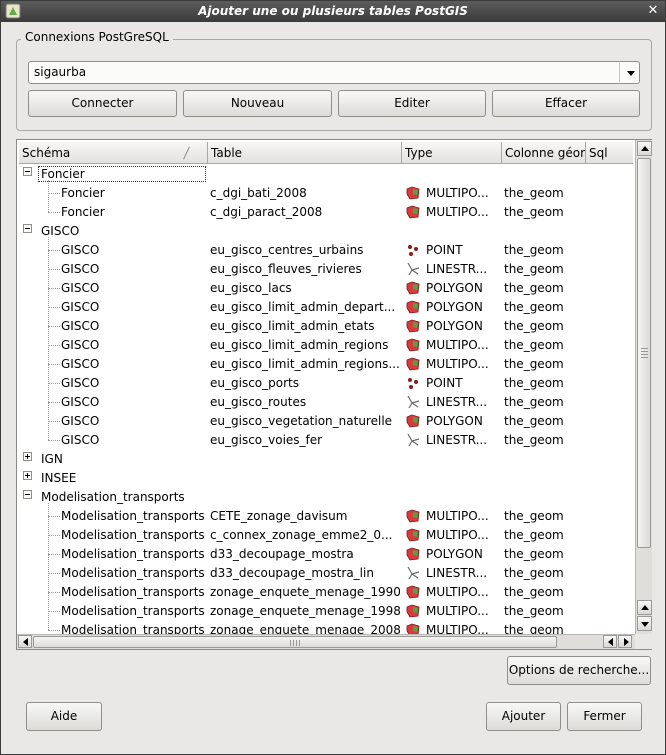 Image resolution: width=666 pixels, height=755 pixels. I want to click on horizontal-scroll-thumb, so click(295, 642).